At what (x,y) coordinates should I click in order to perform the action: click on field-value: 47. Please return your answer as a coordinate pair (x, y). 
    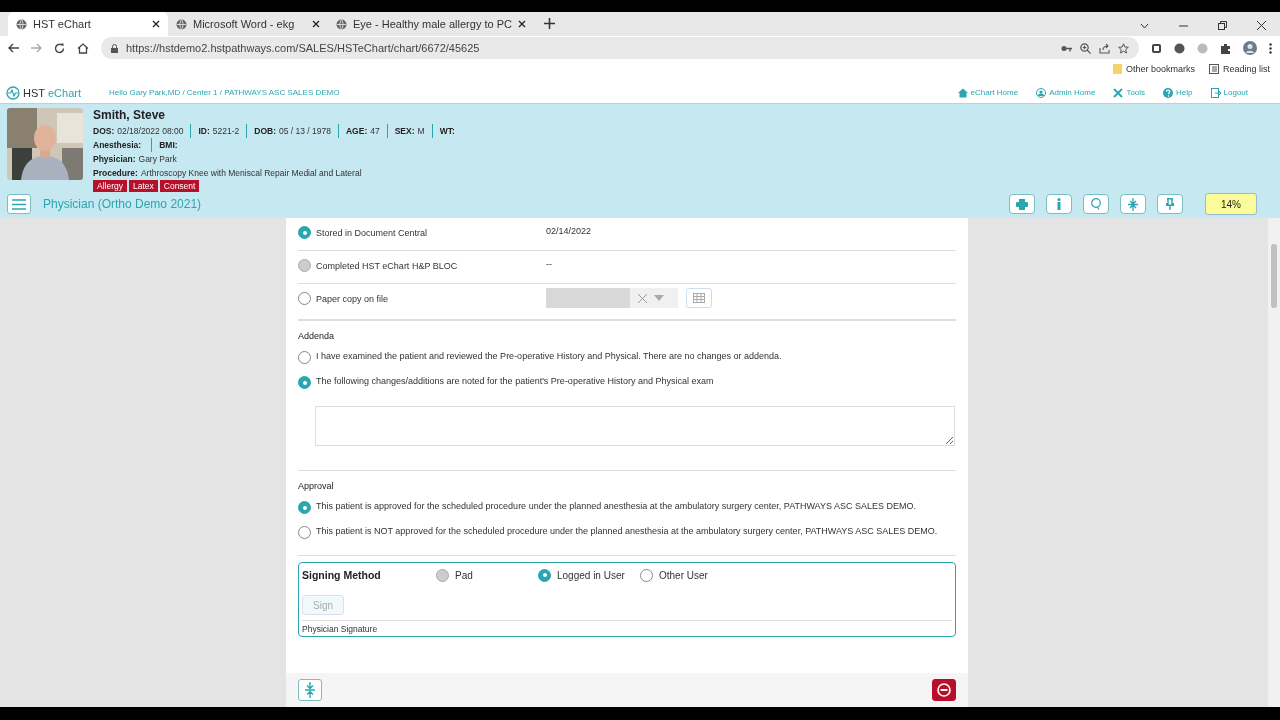
    Looking at the image, I should click on (375, 131).